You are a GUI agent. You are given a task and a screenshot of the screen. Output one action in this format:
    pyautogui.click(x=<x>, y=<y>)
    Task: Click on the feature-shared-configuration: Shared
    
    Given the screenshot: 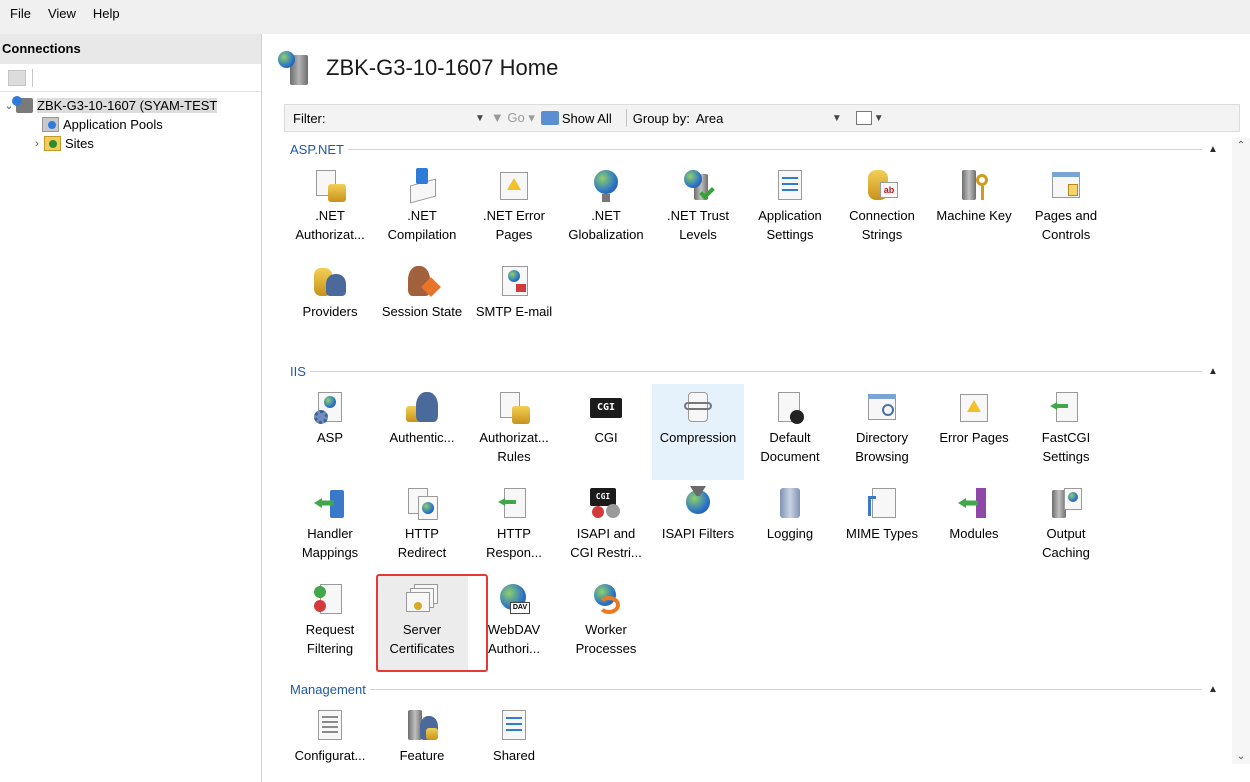 What is the action you would take?
    pyautogui.click(x=514, y=733)
    